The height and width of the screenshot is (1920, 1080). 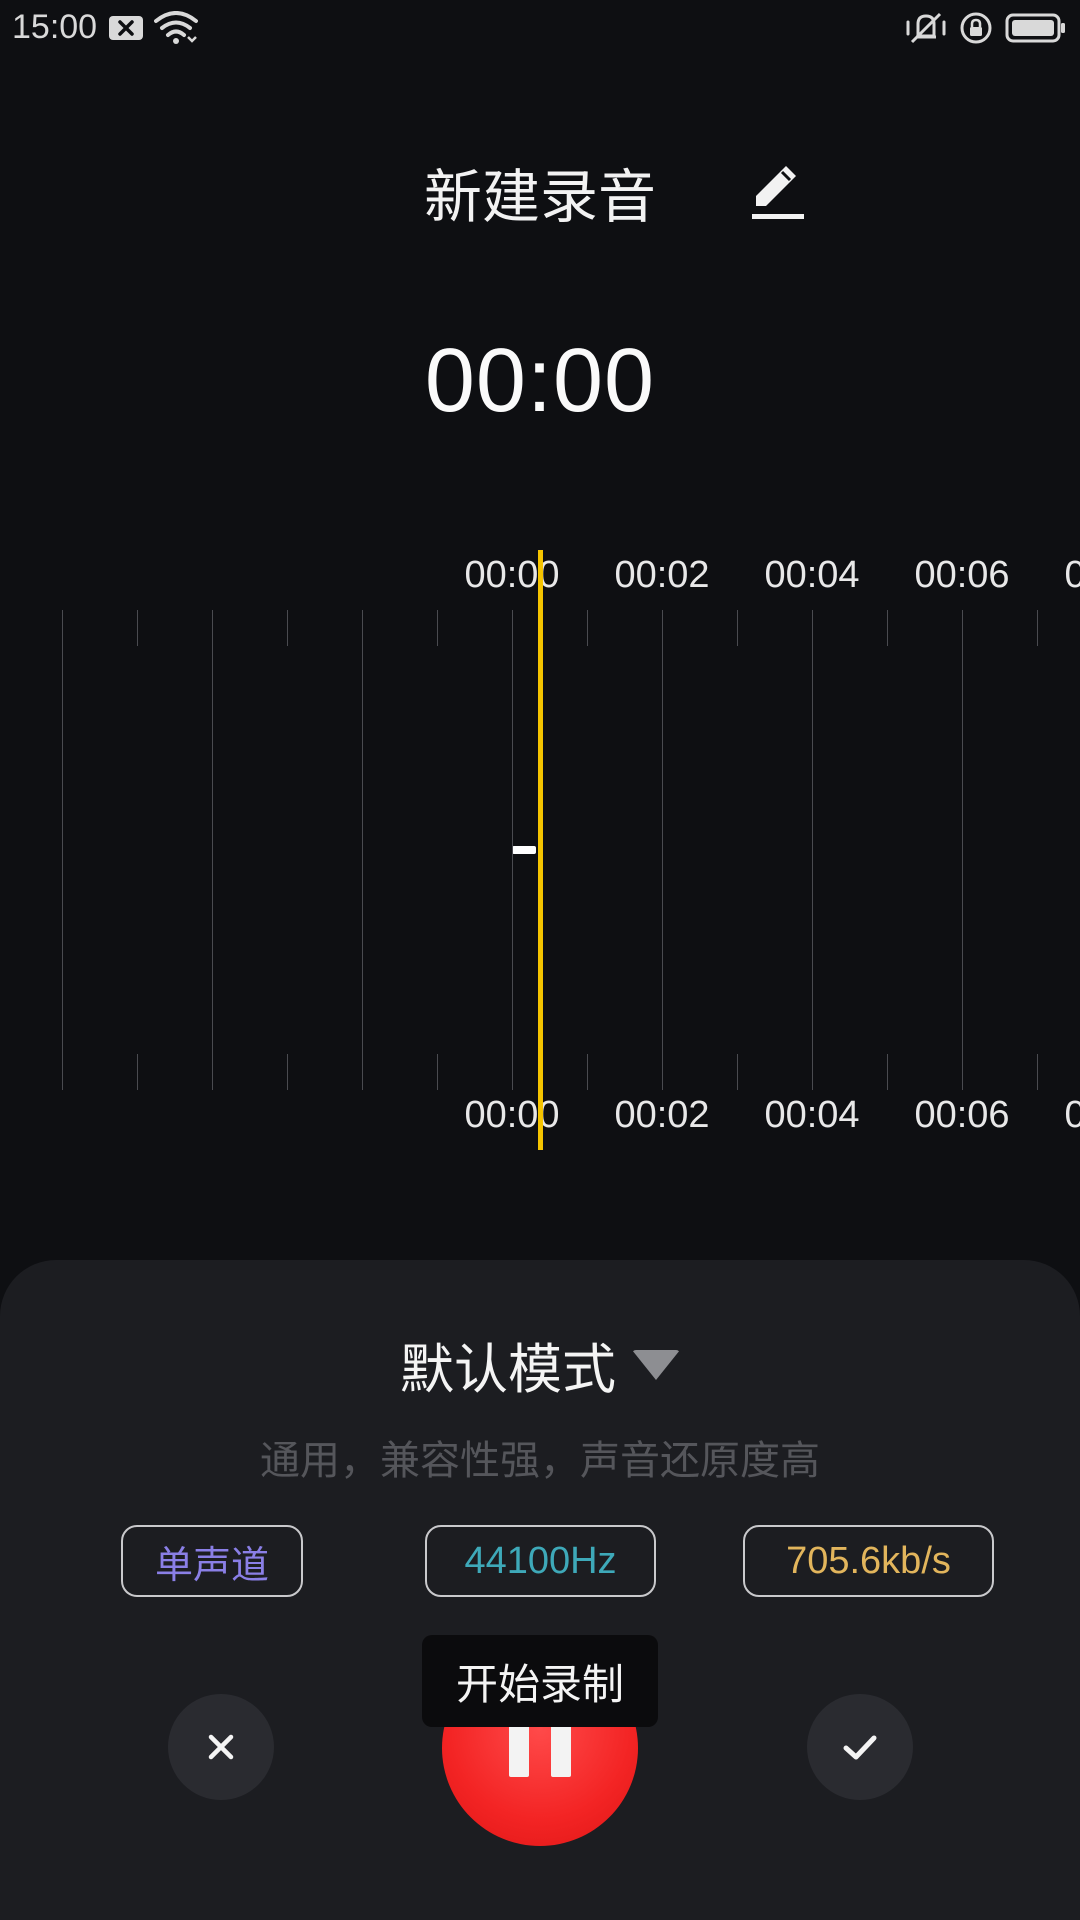 What do you see at coordinates (812, 575) in the screenshot?
I see `timeline-top-label: 00:04` at bounding box center [812, 575].